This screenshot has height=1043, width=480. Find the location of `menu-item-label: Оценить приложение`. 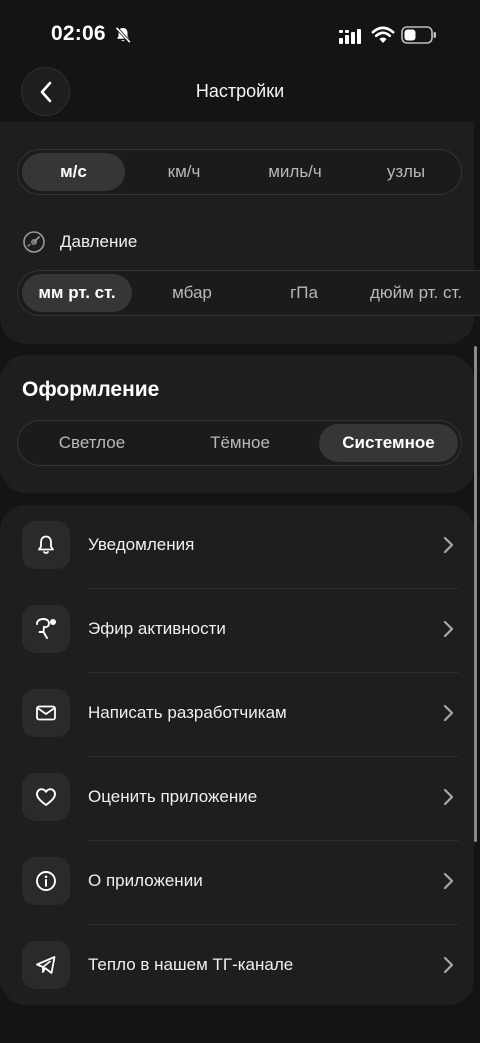

menu-item-label: Оценить приложение is located at coordinates (173, 796).